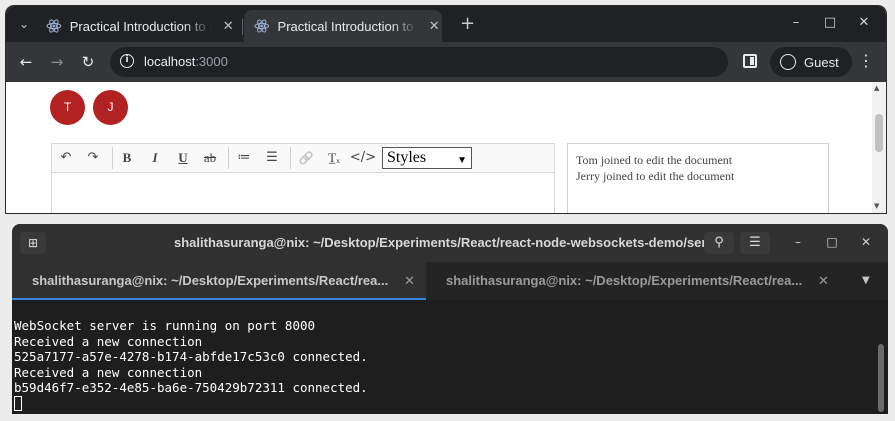  Describe the element at coordinates (419, 62) in the screenshot. I see `address-bar: i localhost:3000` at that location.